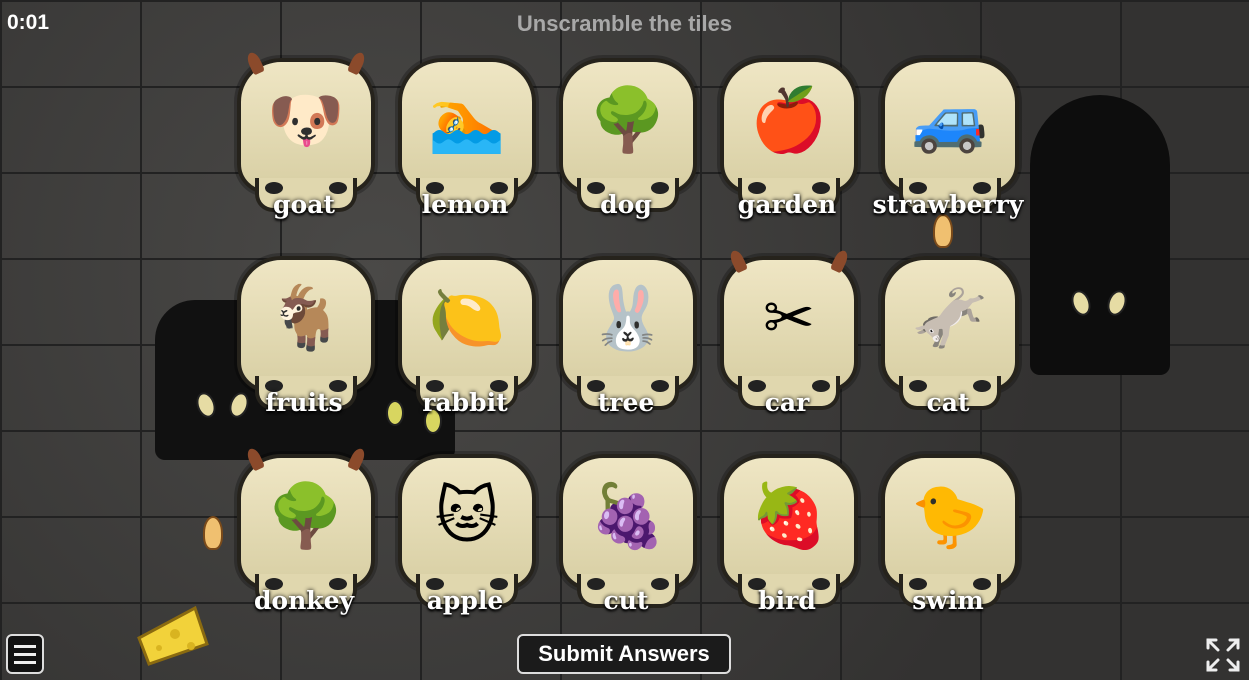  What do you see at coordinates (948, 402) in the screenshot?
I see `tile-label: cat` at bounding box center [948, 402].